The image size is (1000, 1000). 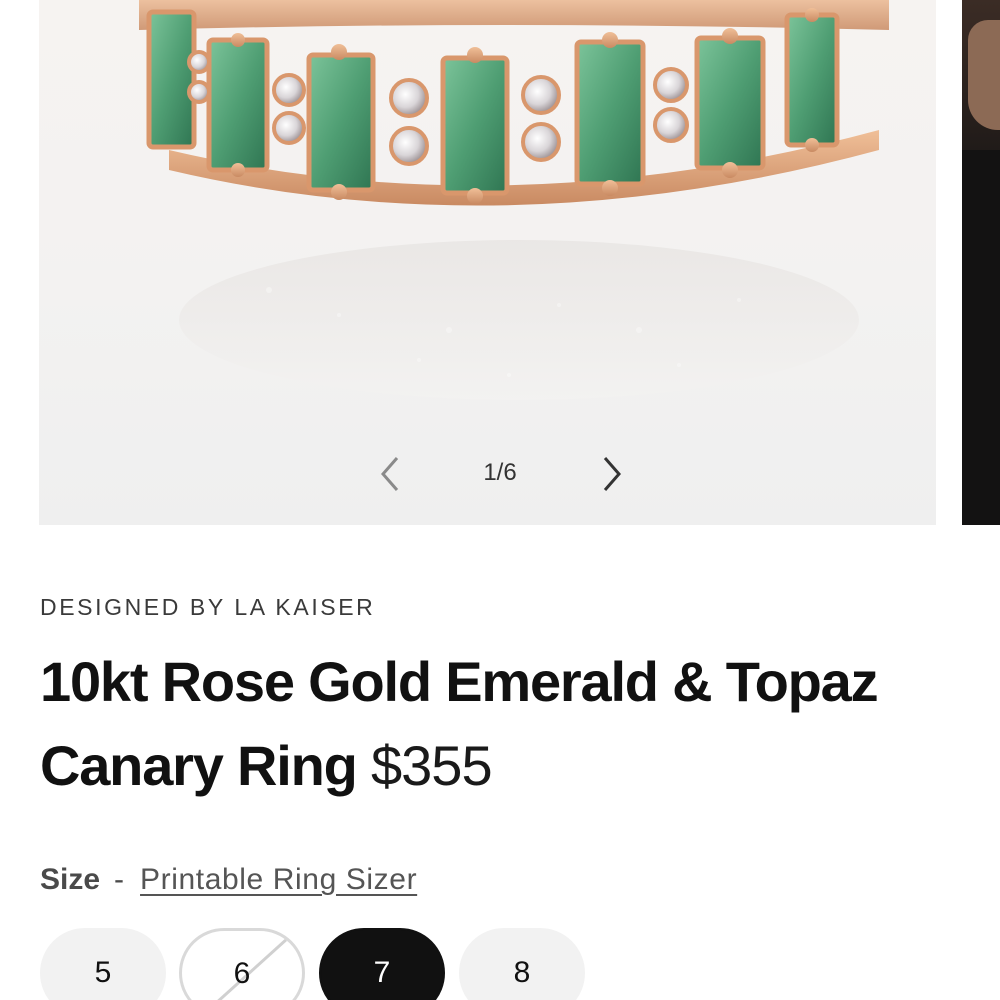 I want to click on chevron-left-icon, so click(x=390, y=474).